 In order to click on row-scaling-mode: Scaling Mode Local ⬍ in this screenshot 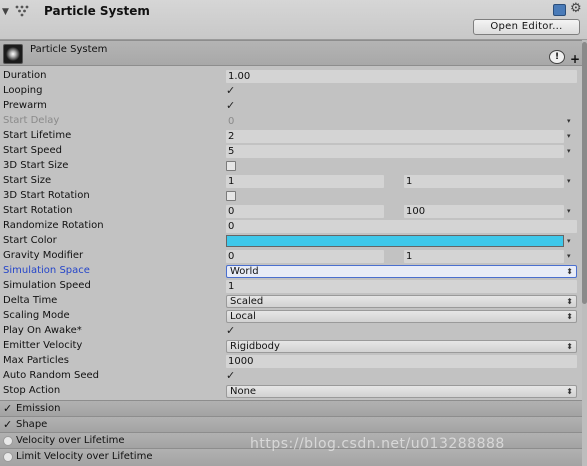, I will do `click(291, 316)`.